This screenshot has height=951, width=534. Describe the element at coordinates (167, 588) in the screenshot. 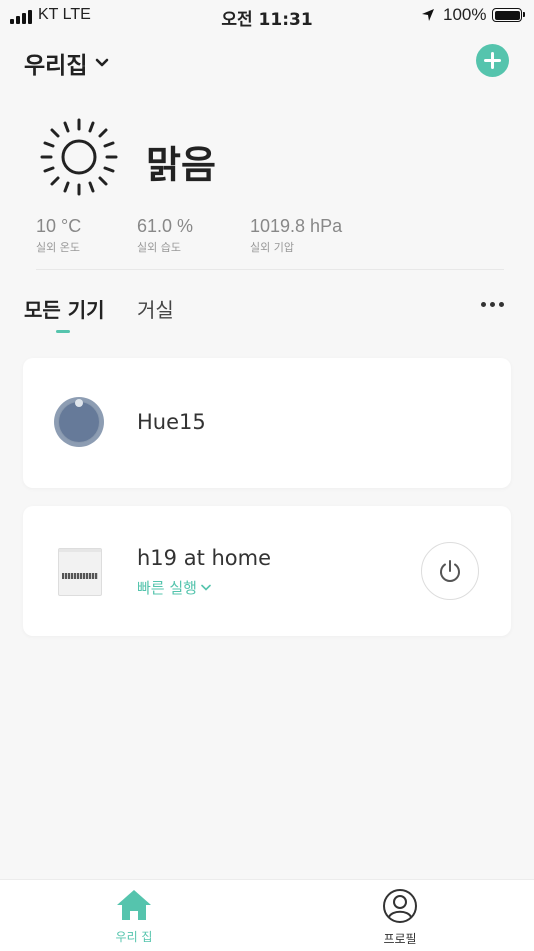

I see `quick-action-label: 빠른 실행` at that location.